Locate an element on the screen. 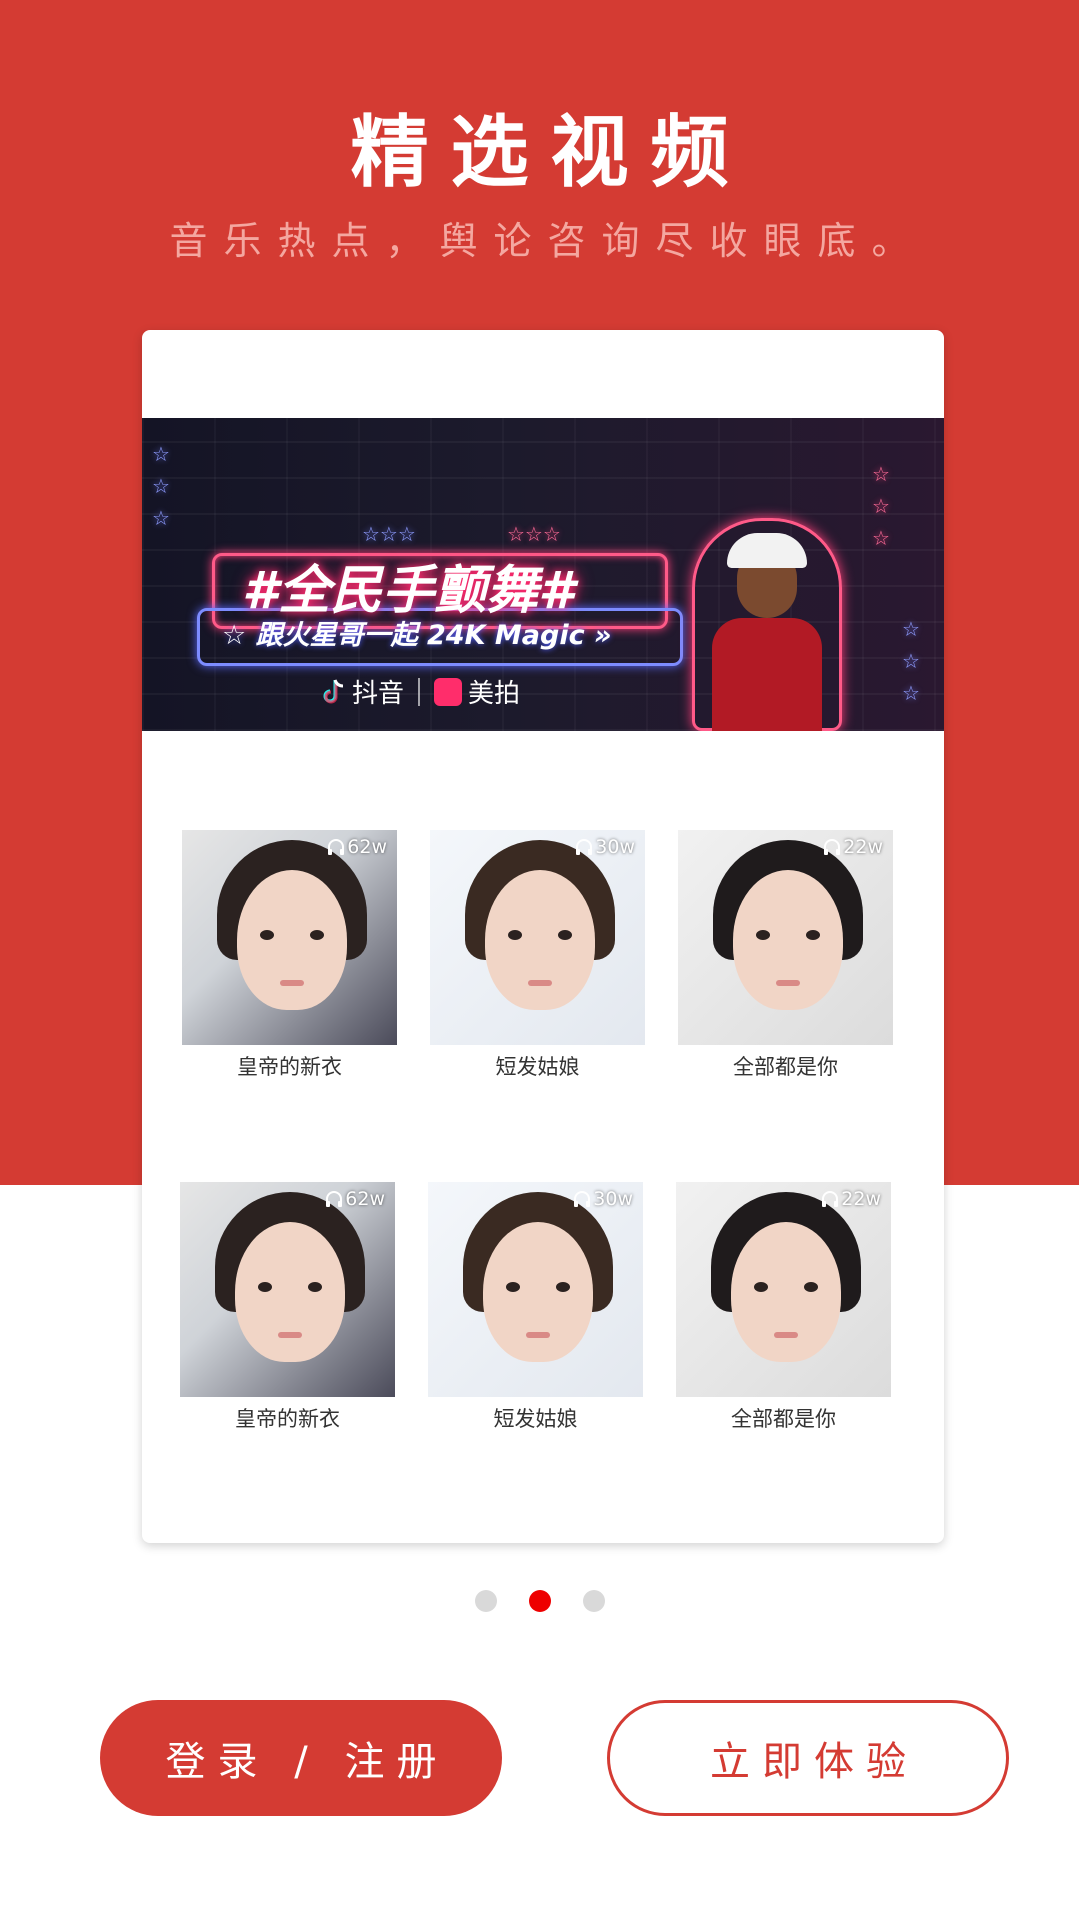  try-now-button: 立即体验 is located at coordinates (808, 1758).